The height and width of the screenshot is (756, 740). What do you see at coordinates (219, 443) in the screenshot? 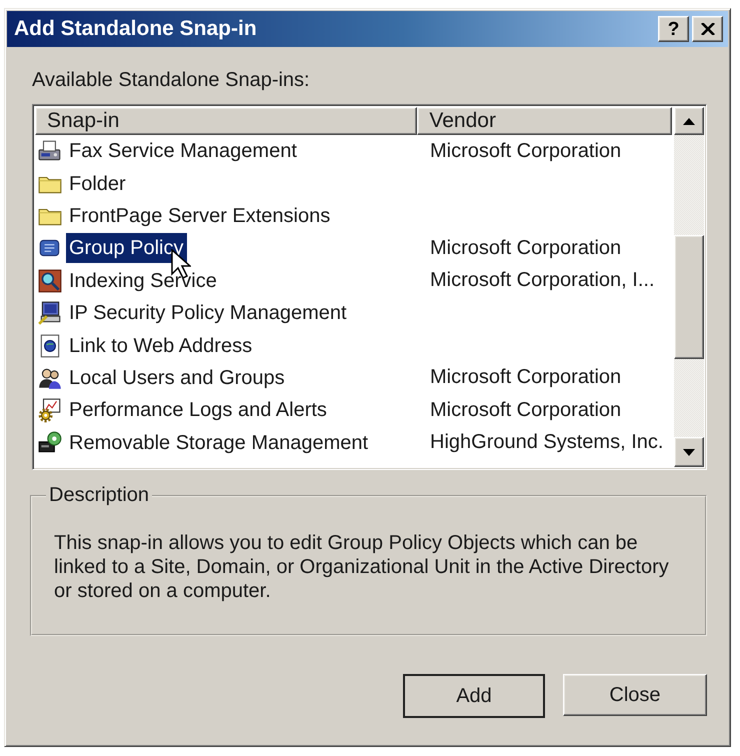
I see `snap-in-name: Removable Storage Management` at bounding box center [219, 443].